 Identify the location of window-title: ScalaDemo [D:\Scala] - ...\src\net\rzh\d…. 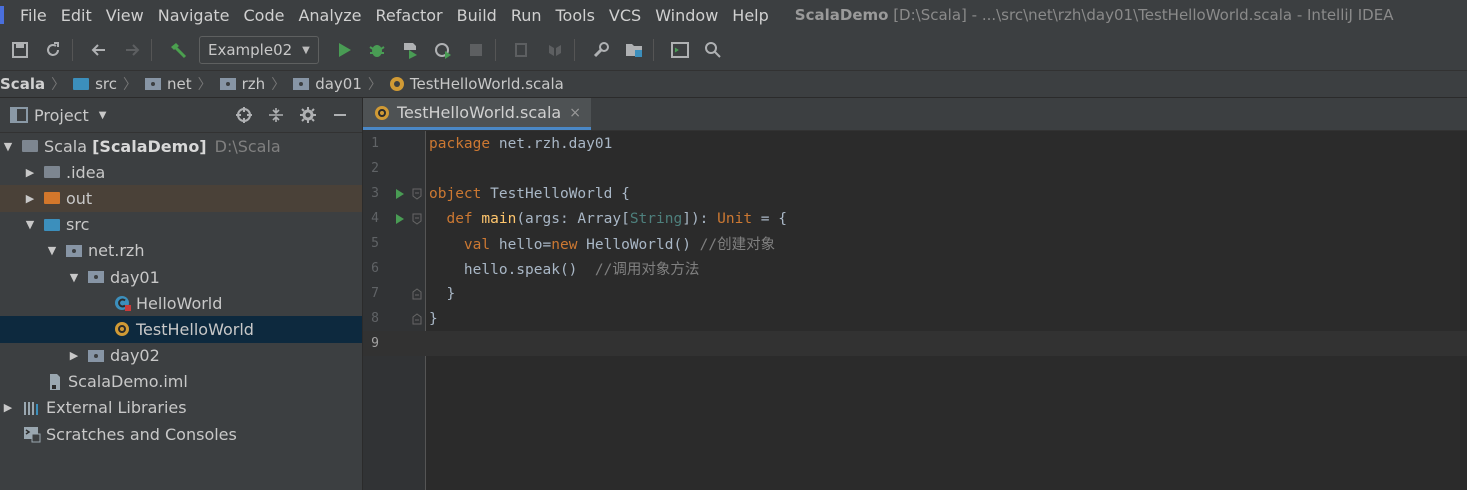
(1094, 15).